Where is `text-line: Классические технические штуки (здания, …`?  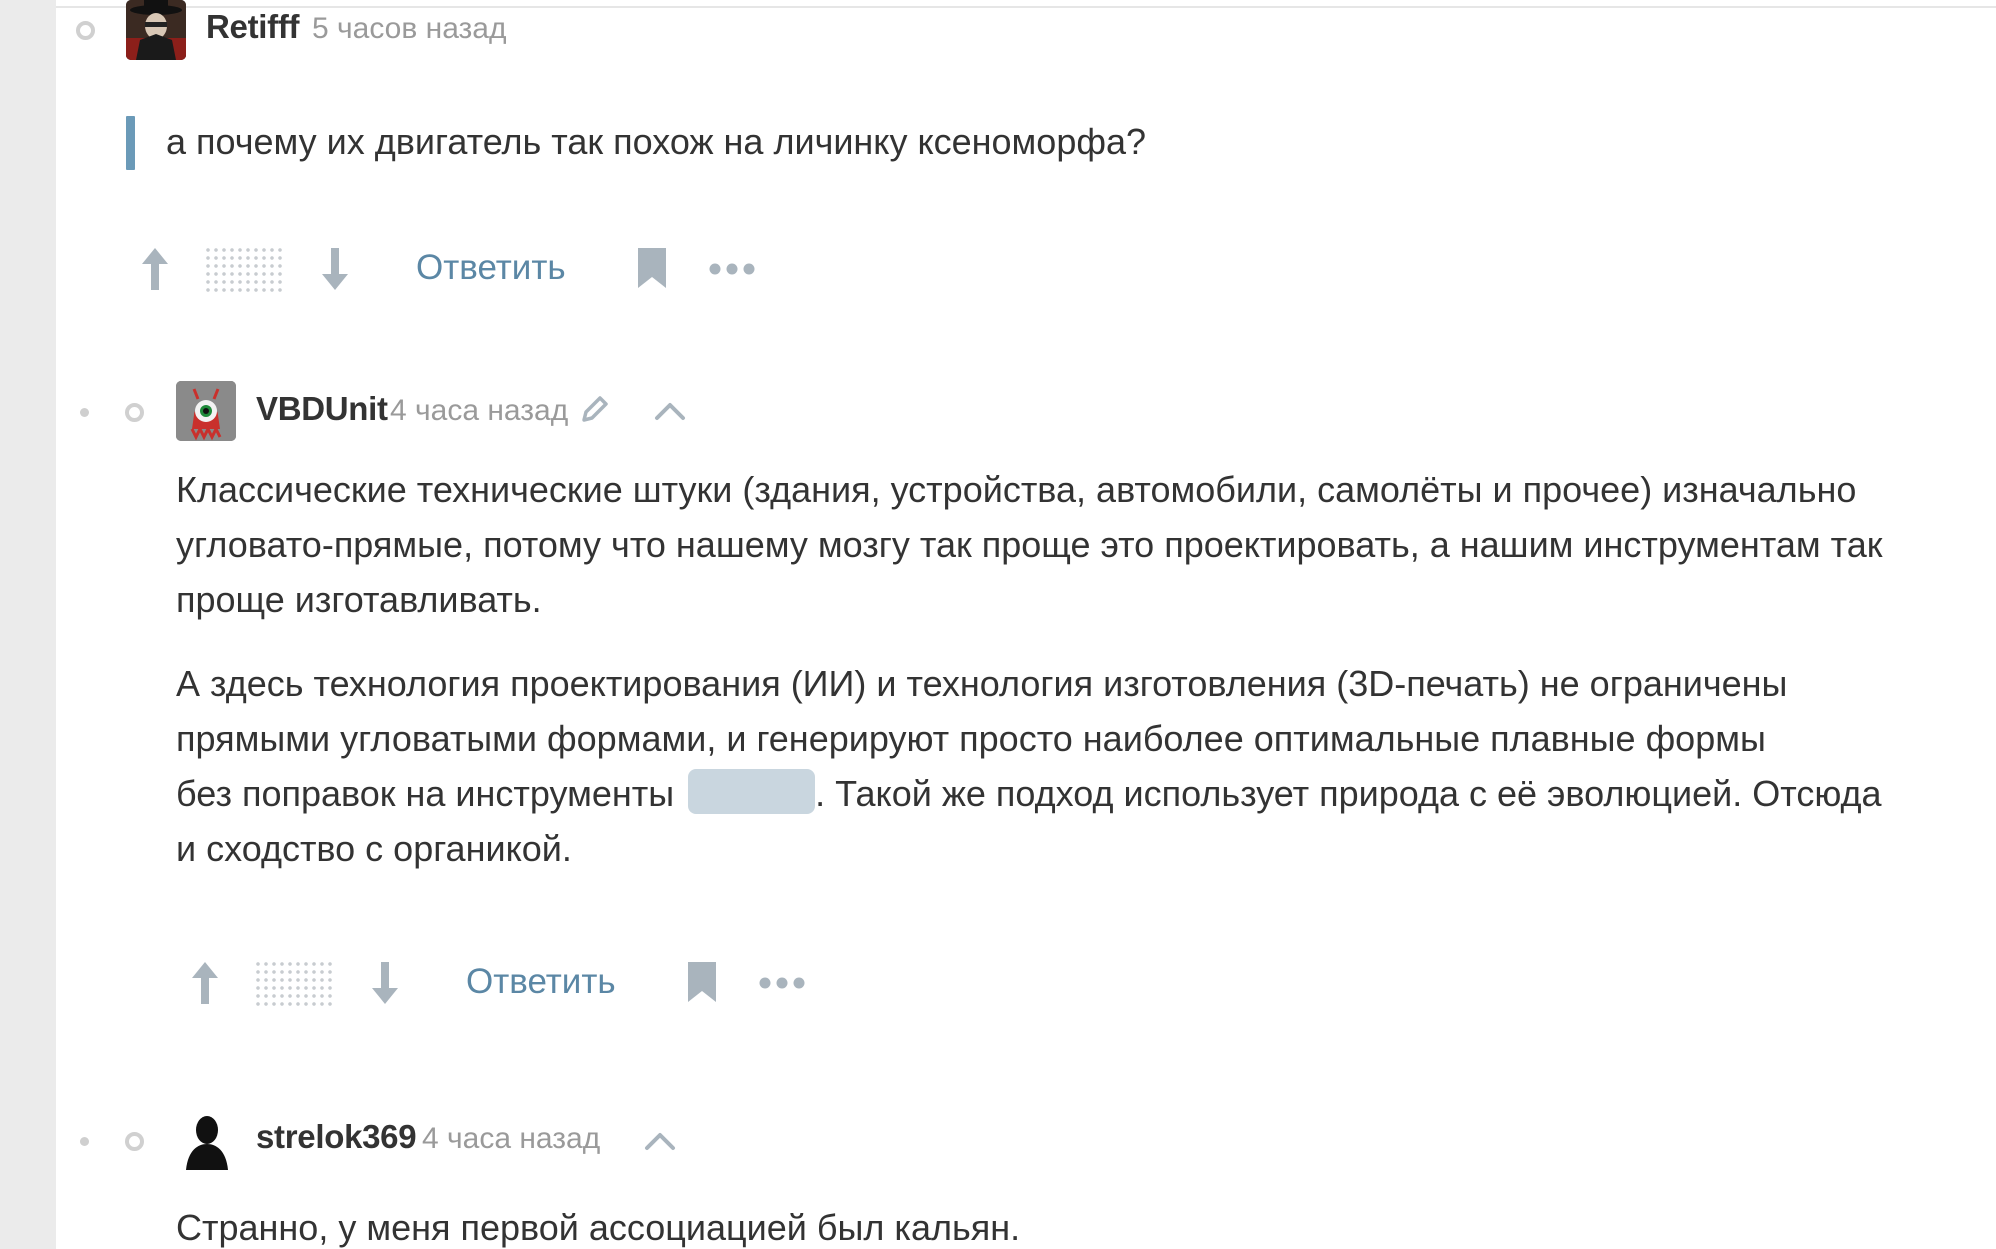
text-line: Классические технические штуки (здания, … is located at coordinates (1016, 489).